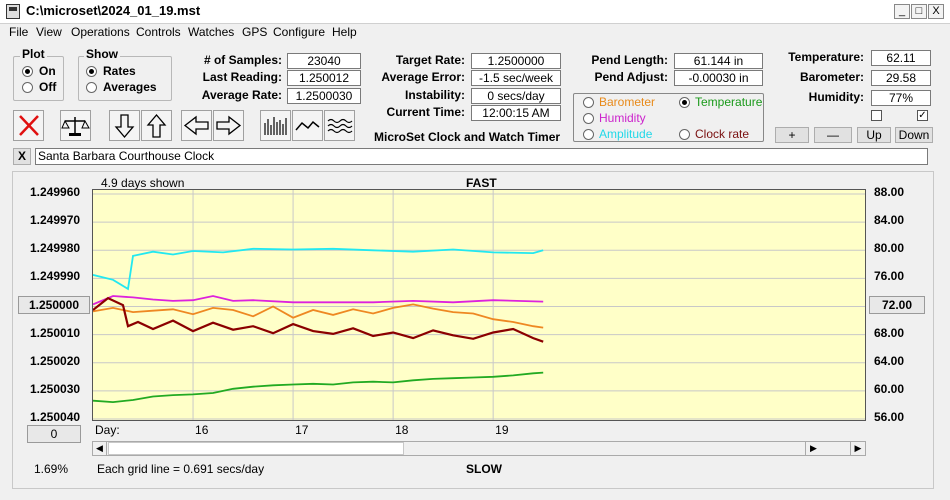 This screenshot has height=500, width=950. I want to click on temperature-radio, so click(684, 102).